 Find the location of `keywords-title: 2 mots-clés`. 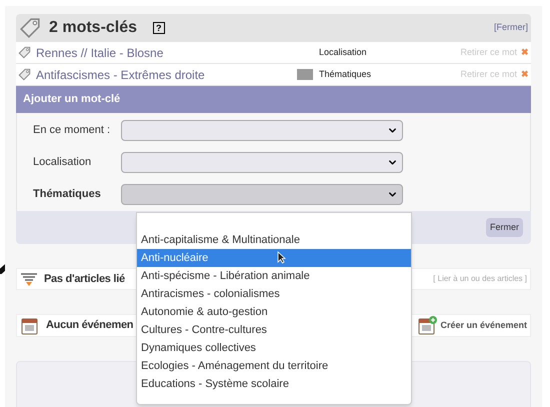

keywords-title: 2 mots-clés is located at coordinates (93, 28).